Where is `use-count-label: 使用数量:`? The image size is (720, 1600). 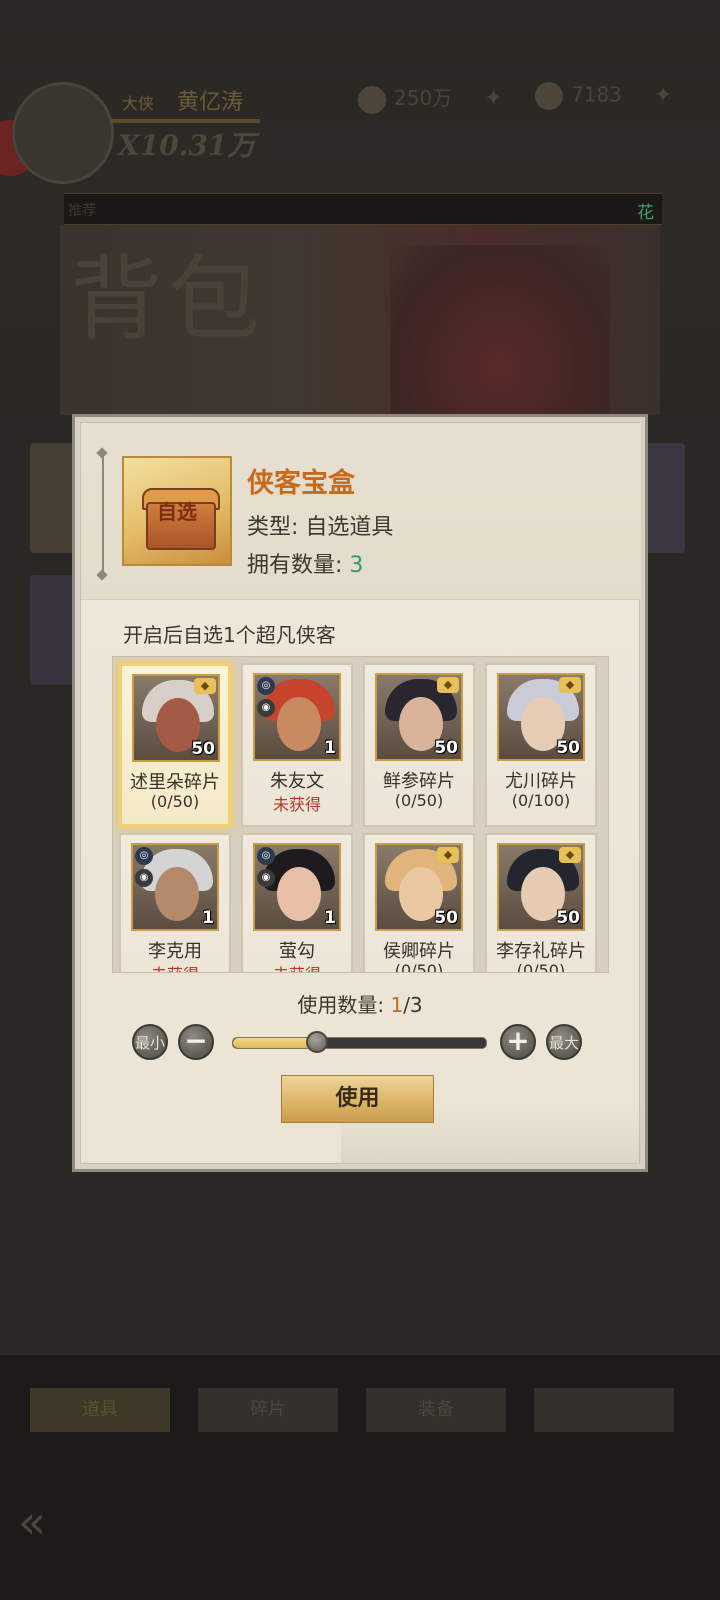
use-count-label: 使用数量: is located at coordinates (344, 1005).